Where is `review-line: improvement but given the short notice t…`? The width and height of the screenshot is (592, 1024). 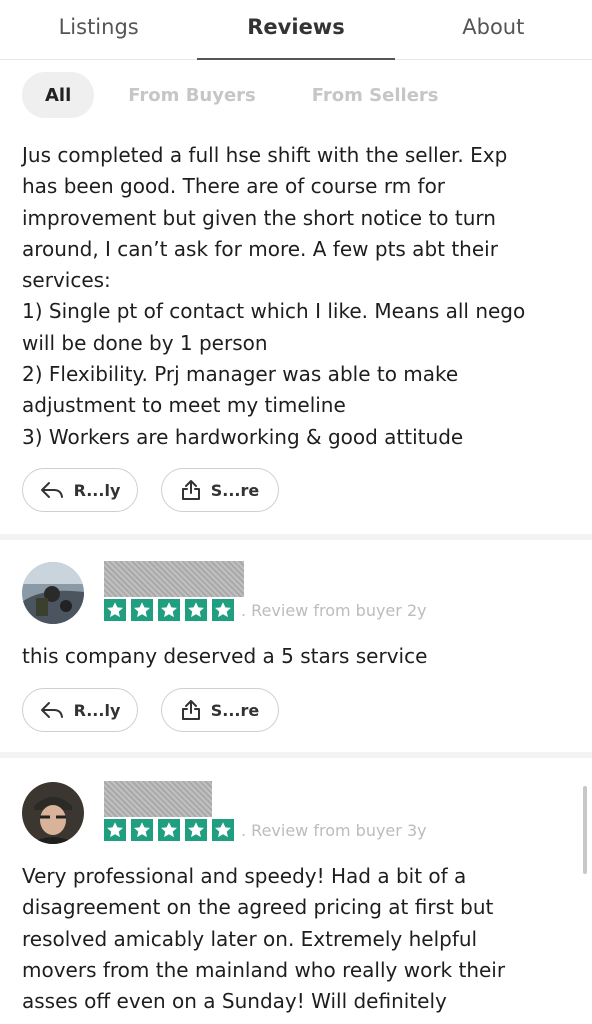 review-line: improvement but given the short notice t… is located at coordinates (259, 217).